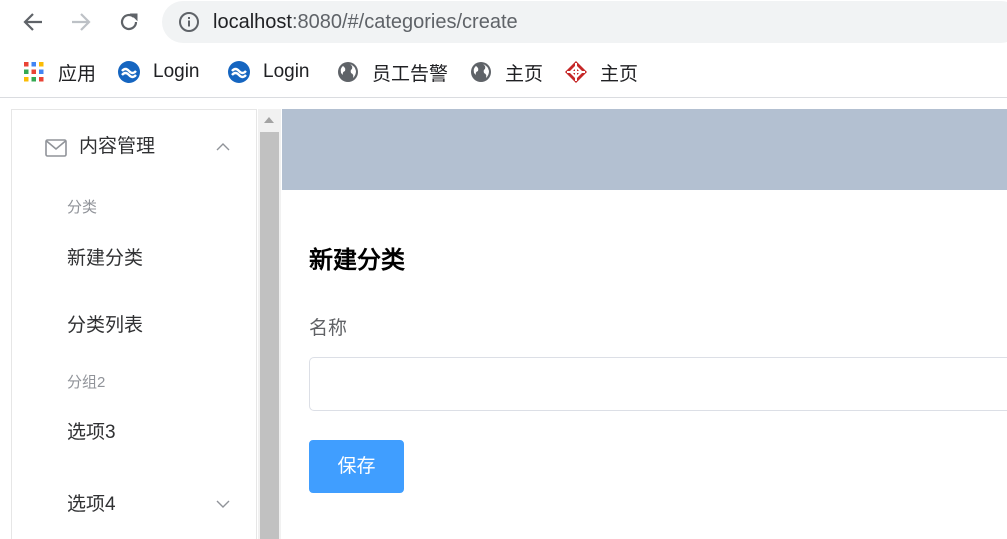 This screenshot has height=539, width=1007. What do you see at coordinates (269, 335) in the screenshot?
I see `scrollbar-thumb` at bounding box center [269, 335].